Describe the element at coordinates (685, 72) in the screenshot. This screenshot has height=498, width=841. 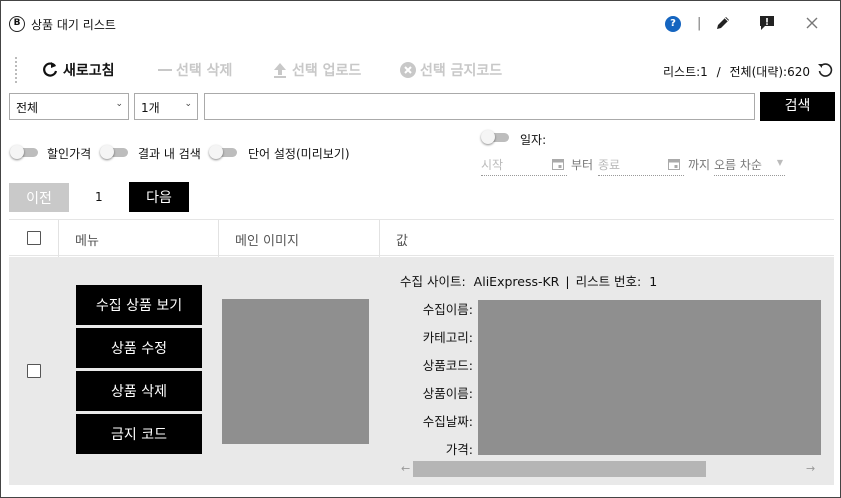
I see `list-count: 리스트:1` at that location.